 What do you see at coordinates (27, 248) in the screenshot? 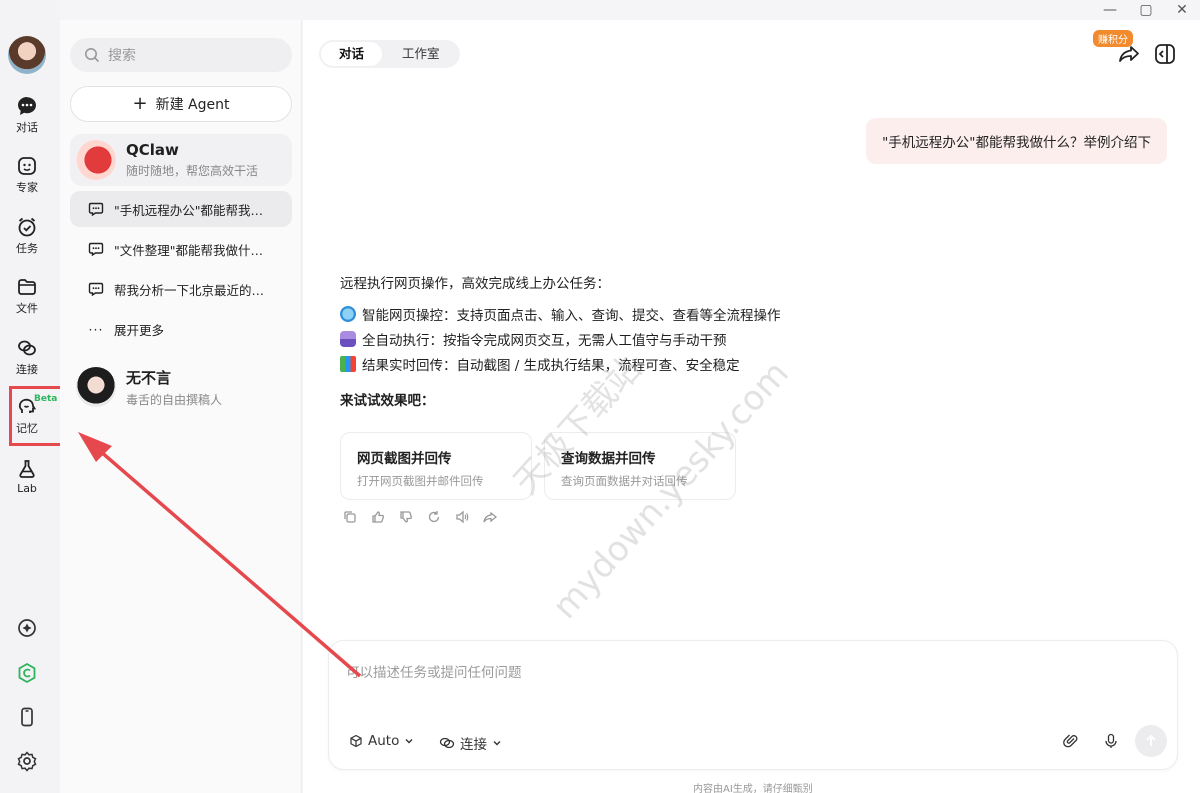
I see `rail-label-task: 任务` at bounding box center [27, 248].